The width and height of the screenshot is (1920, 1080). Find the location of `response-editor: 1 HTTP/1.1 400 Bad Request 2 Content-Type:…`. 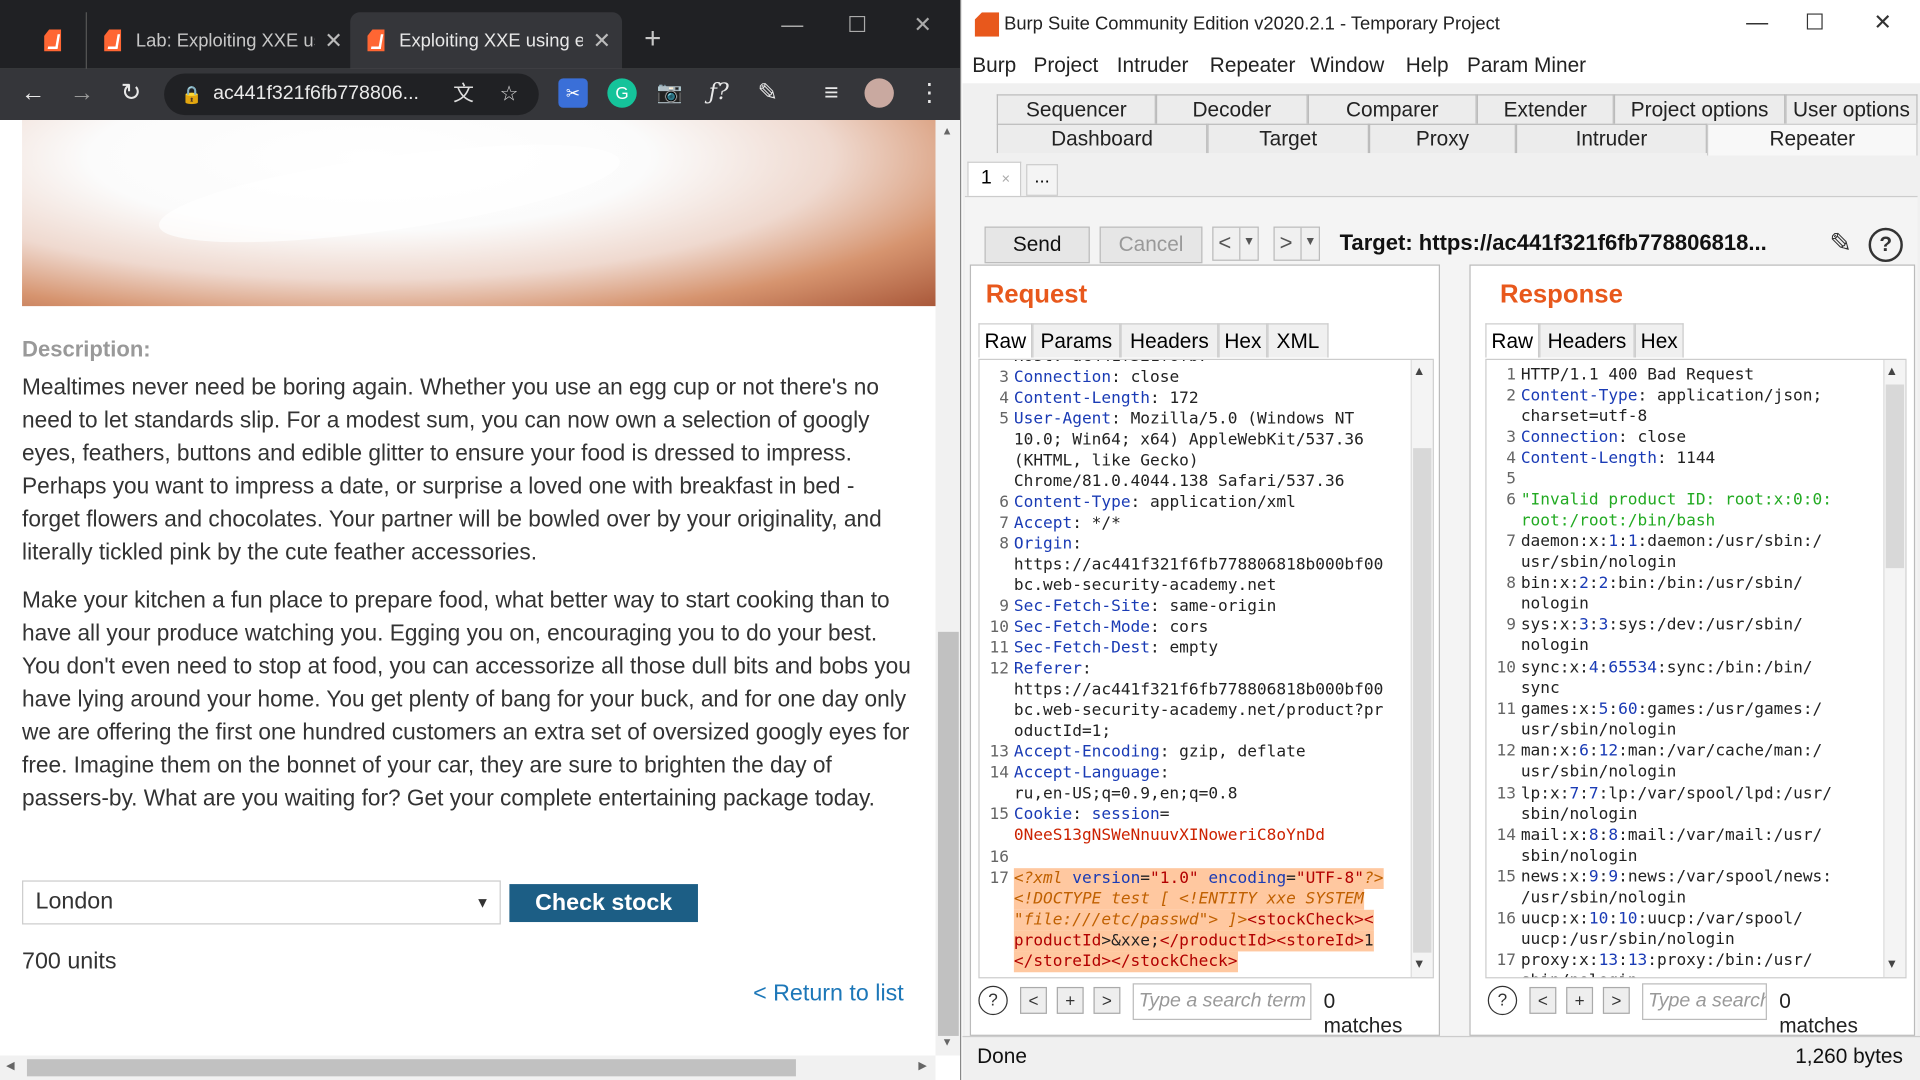

response-editor: 1 HTTP/1.1 400 Bad Request 2 Content-Type:… is located at coordinates (1696, 668).